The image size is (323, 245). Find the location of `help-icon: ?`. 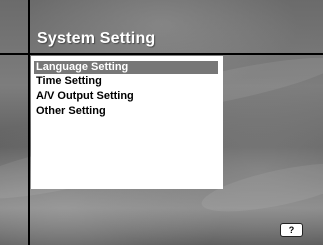

help-icon: ? is located at coordinates (291, 230).